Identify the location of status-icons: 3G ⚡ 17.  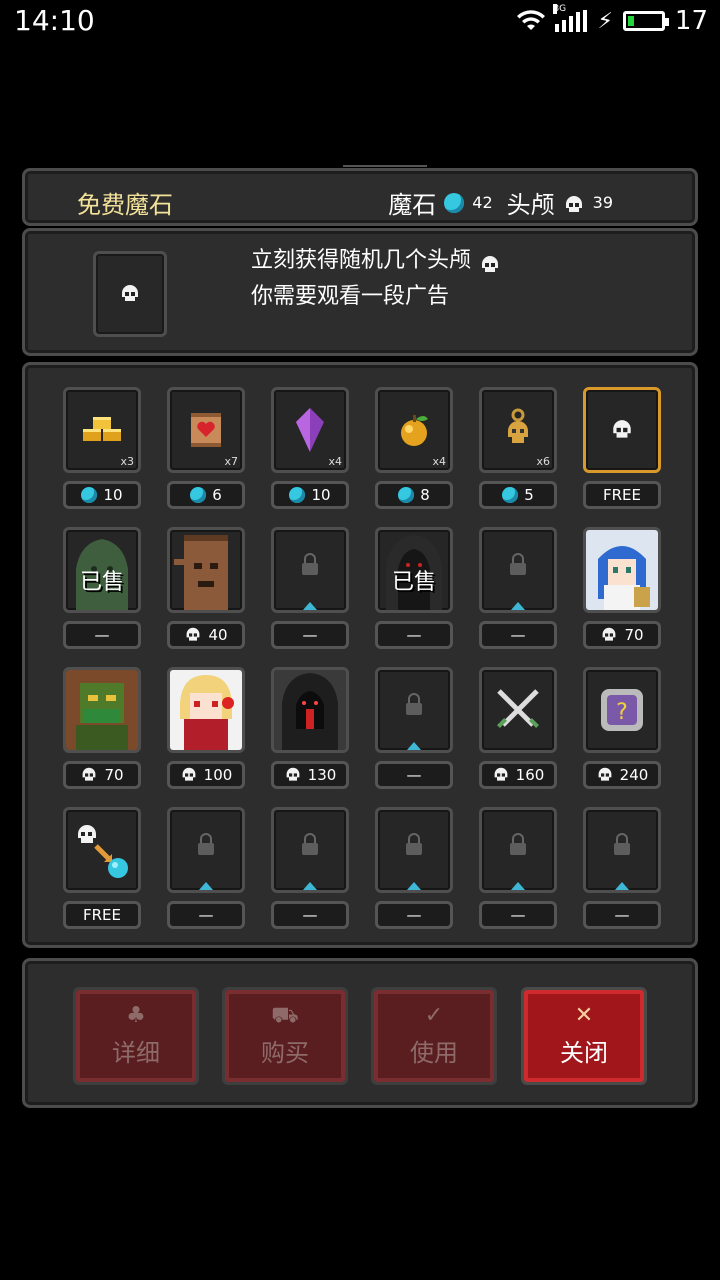
(612, 20).